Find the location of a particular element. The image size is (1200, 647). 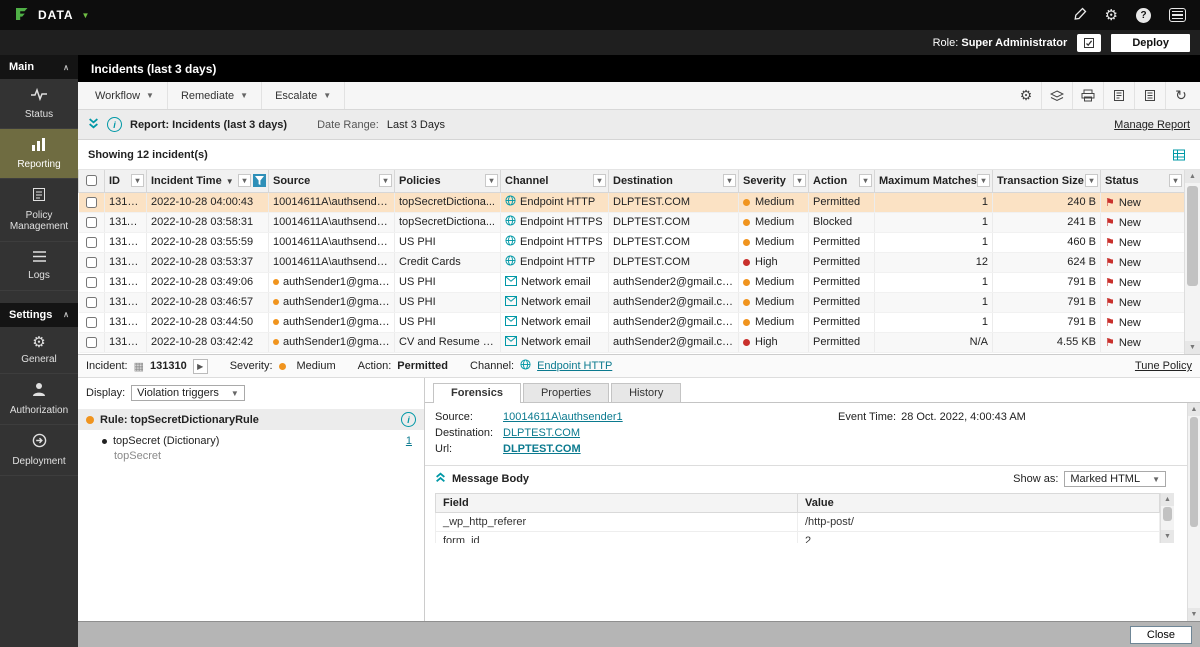

channel-link: Endpoint HTTP is located at coordinates (574, 366).